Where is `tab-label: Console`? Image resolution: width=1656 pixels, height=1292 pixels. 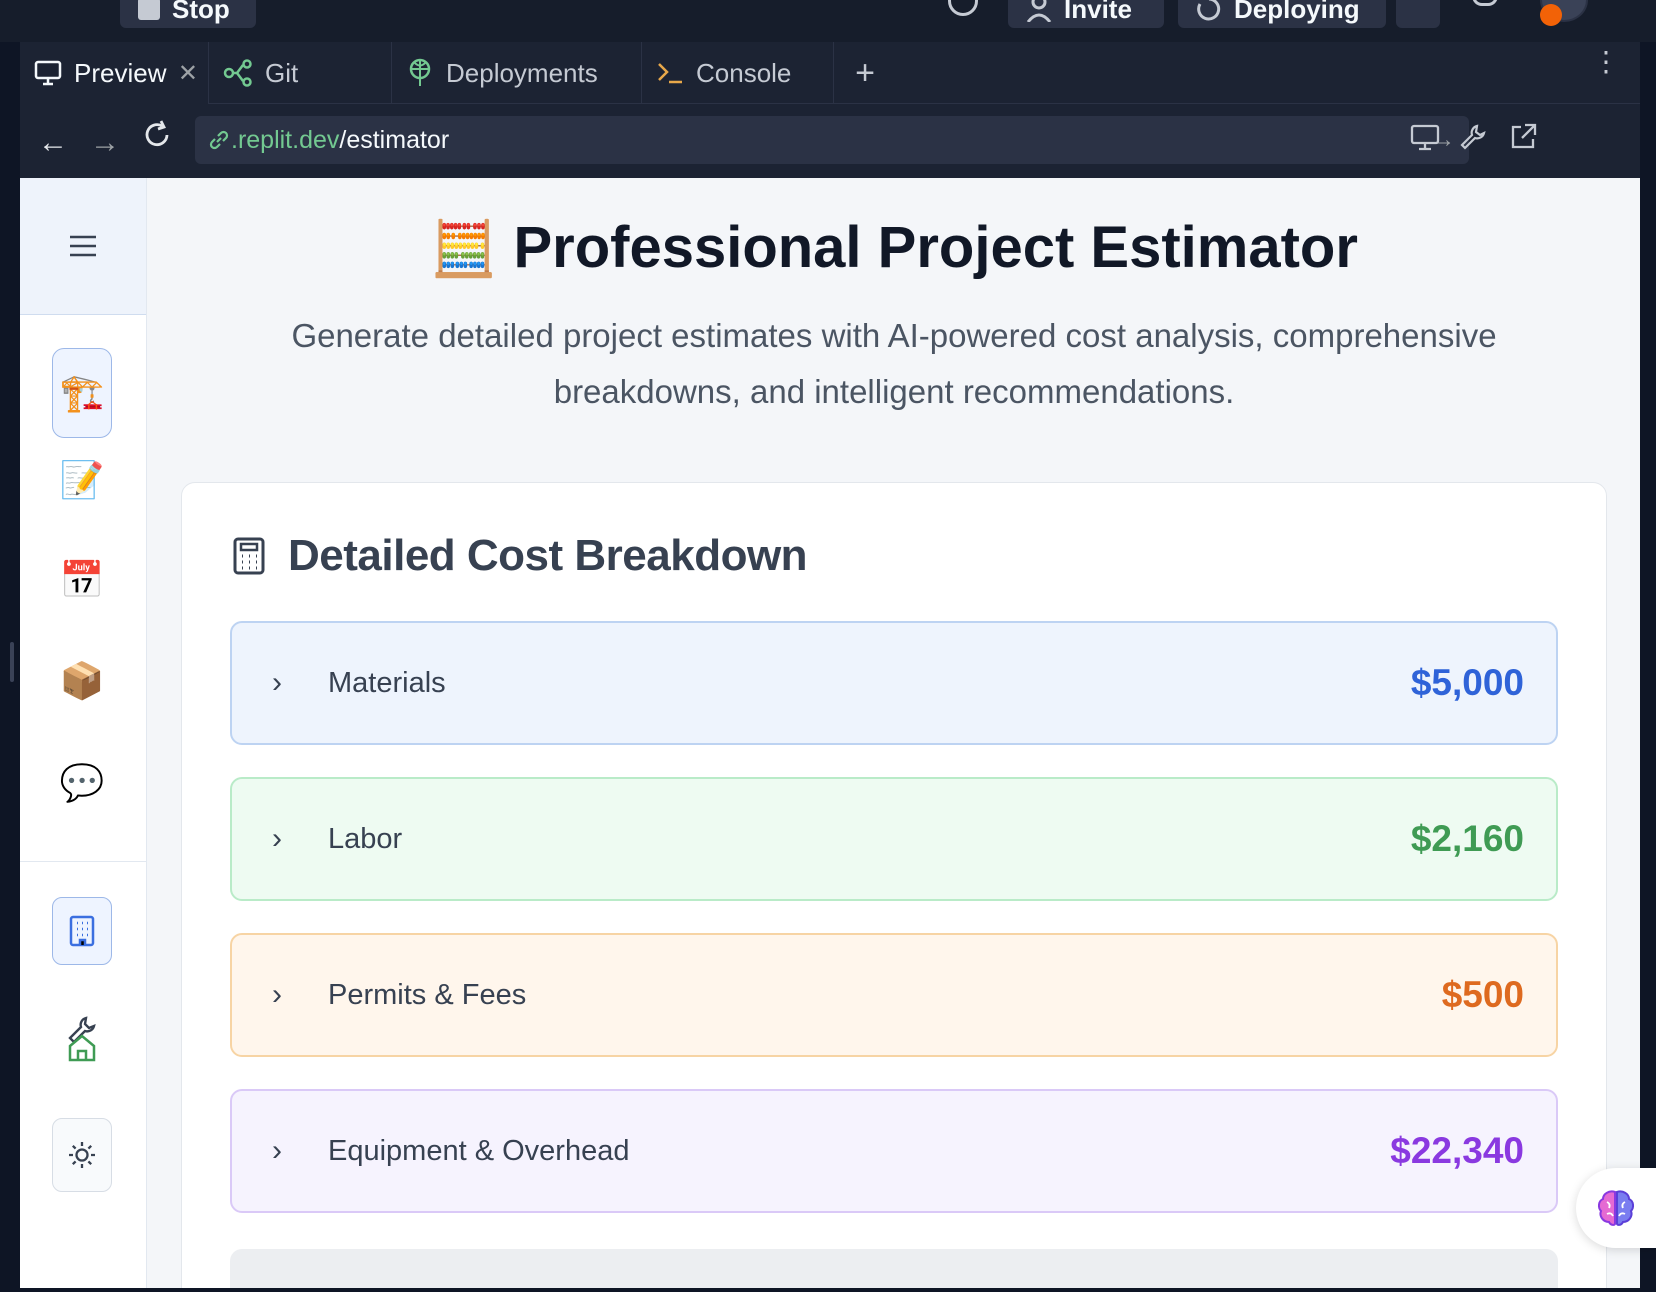 tab-label: Console is located at coordinates (744, 72).